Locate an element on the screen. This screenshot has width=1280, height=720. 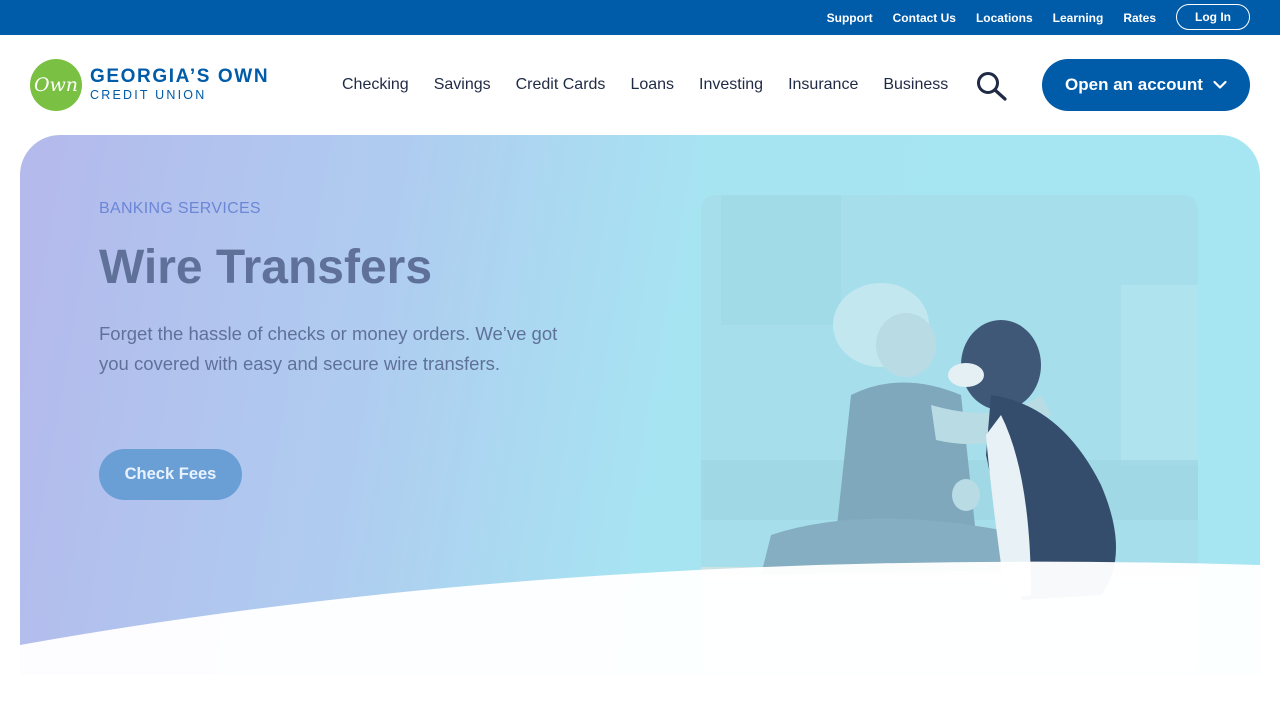
open-account-button: Open an account is located at coordinates (1146, 85).